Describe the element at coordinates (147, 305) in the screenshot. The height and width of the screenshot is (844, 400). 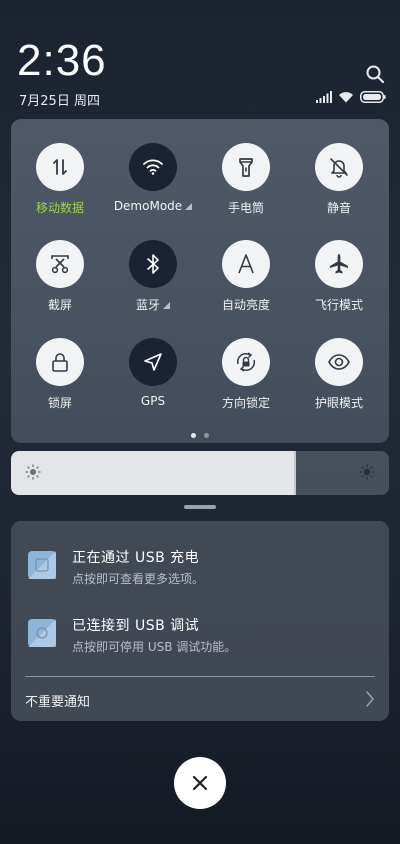
I see `tile-label: 蓝牙` at that location.